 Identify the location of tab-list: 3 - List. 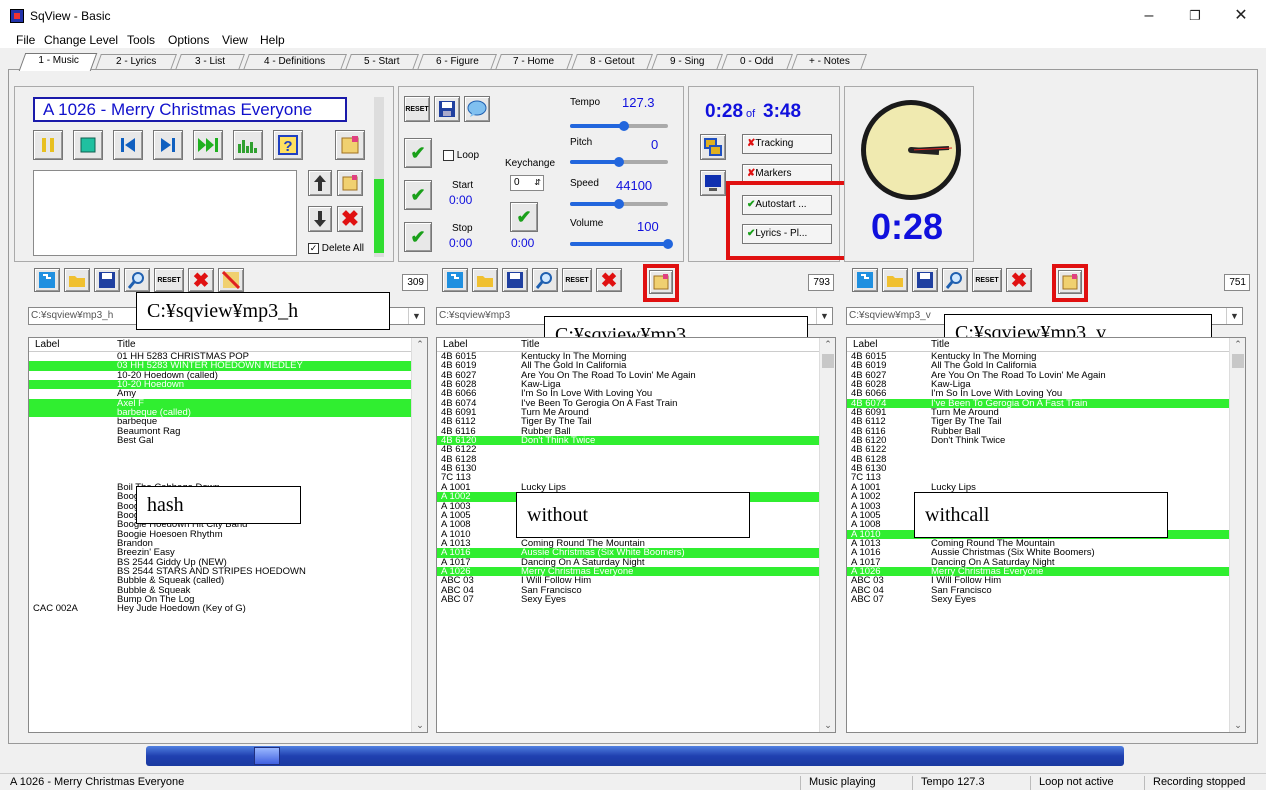
(210, 62).